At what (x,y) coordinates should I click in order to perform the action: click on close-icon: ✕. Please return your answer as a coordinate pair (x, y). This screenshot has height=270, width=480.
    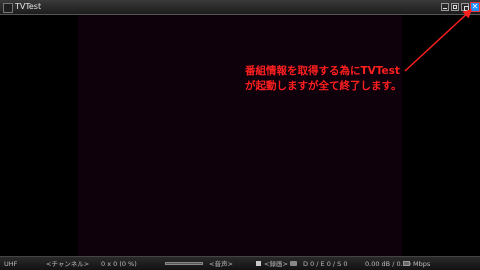
    Looking at the image, I should click on (475, 6).